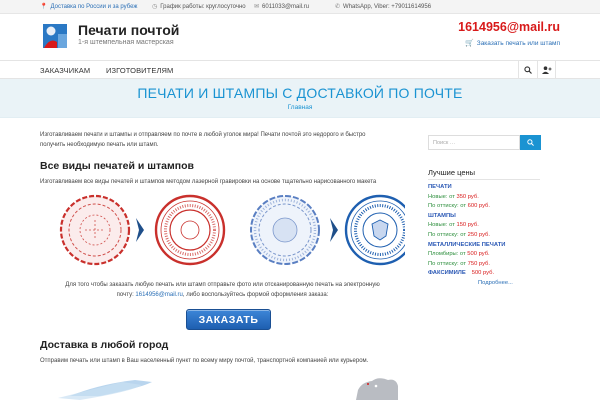 Image resolution: width=600 pixels, height=400 pixels. I want to click on price-item: По оттиску: от 250 руб., so click(490, 236).